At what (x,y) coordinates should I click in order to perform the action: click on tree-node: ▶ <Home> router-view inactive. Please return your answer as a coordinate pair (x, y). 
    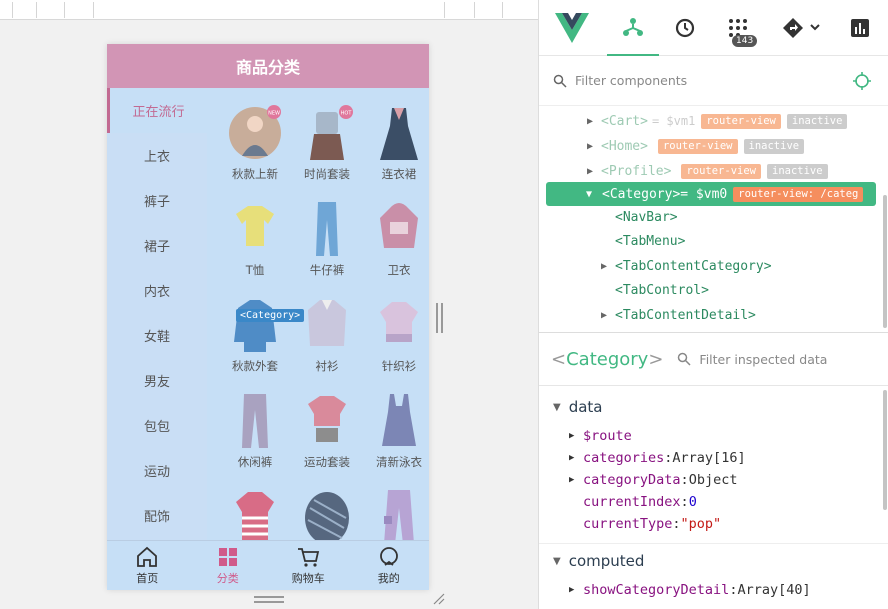
    Looking at the image, I should click on (696, 146).